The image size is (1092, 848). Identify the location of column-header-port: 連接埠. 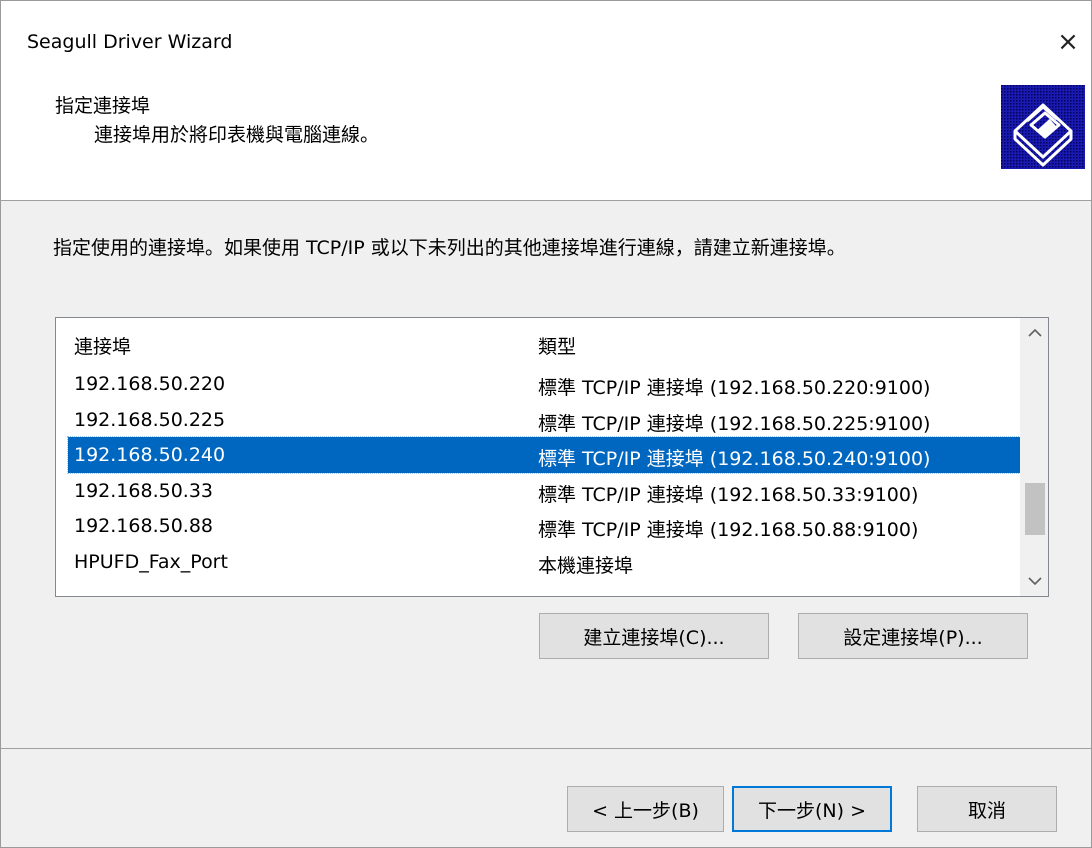
(102, 345).